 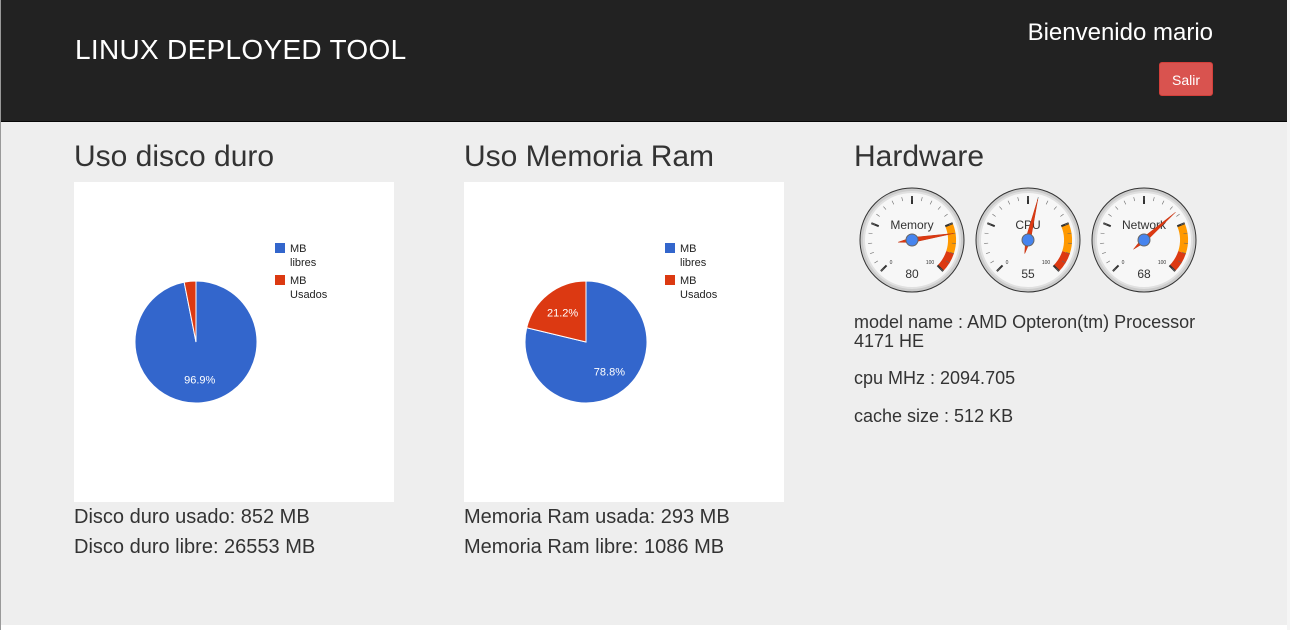 What do you see at coordinates (195, 547) in the screenshot?
I see `disk-free-text: Disco duro libre: 26553 MB` at bounding box center [195, 547].